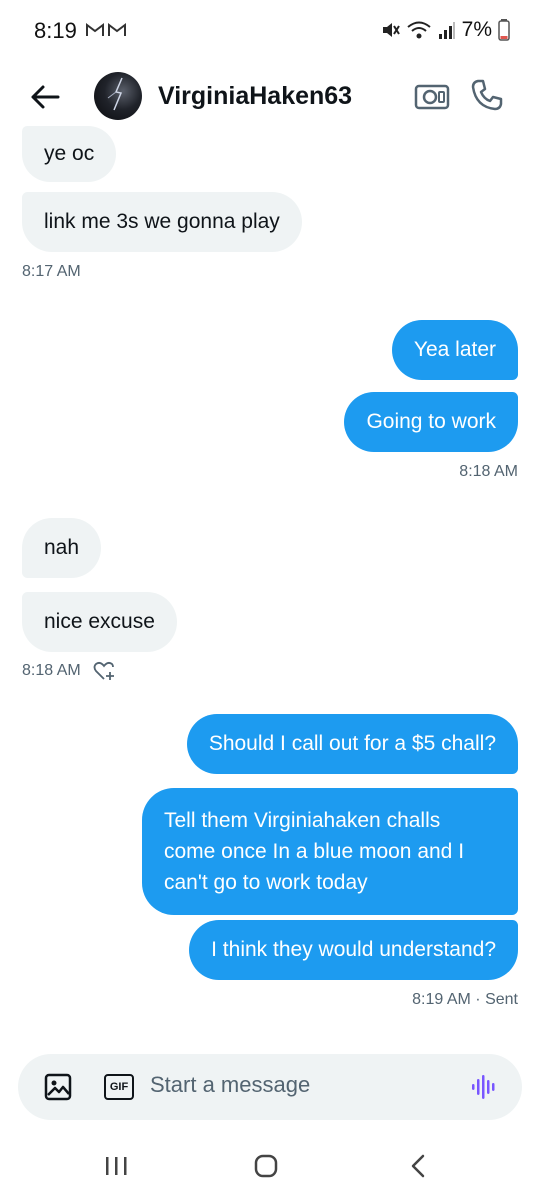 The width and height of the screenshot is (540, 1200). What do you see at coordinates (58, 1087) in the screenshot?
I see `image-media-icon` at bounding box center [58, 1087].